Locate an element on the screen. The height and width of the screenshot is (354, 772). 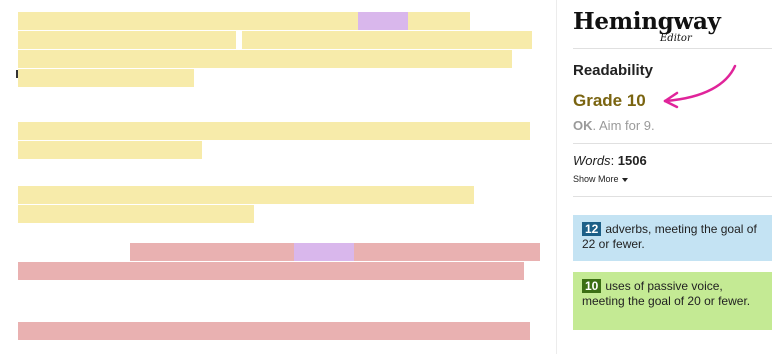
caret-down-icon is located at coordinates (624, 179).